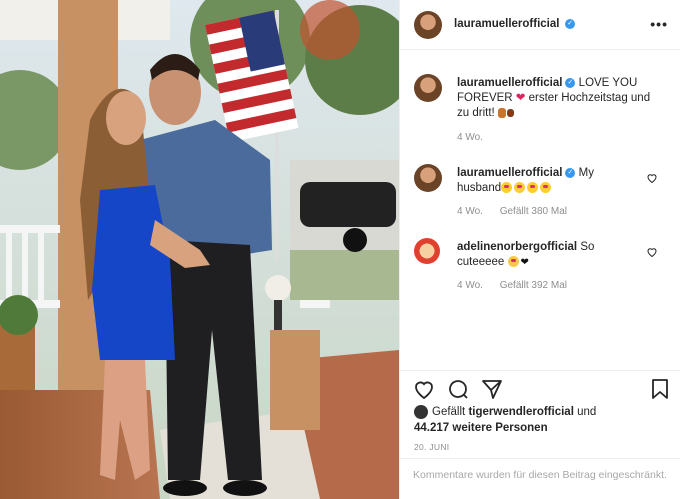 Image resolution: width=680 pixels, height=499 pixels. What do you see at coordinates (449, 412) in the screenshot?
I see `likes-prefix: Gefällt` at bounding box center [449, 412].